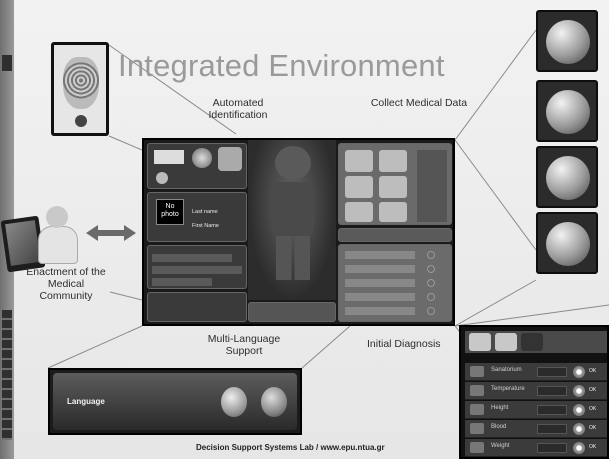 This screenshot has height=459, width=609. I want to click on last-name-label: Last name, so click(205, 212).